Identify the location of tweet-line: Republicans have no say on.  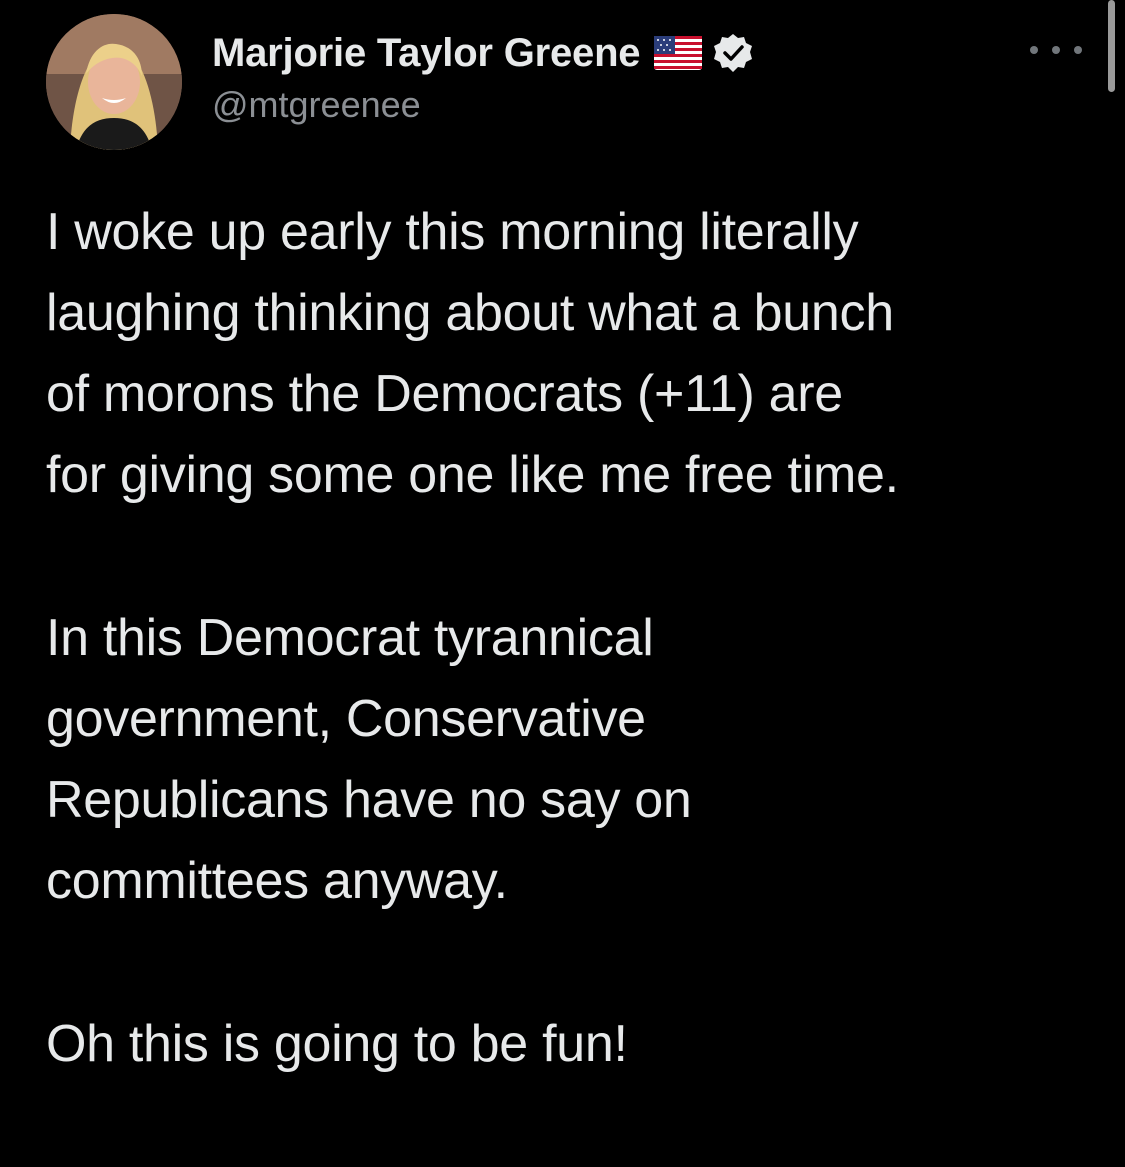
(369, 800).